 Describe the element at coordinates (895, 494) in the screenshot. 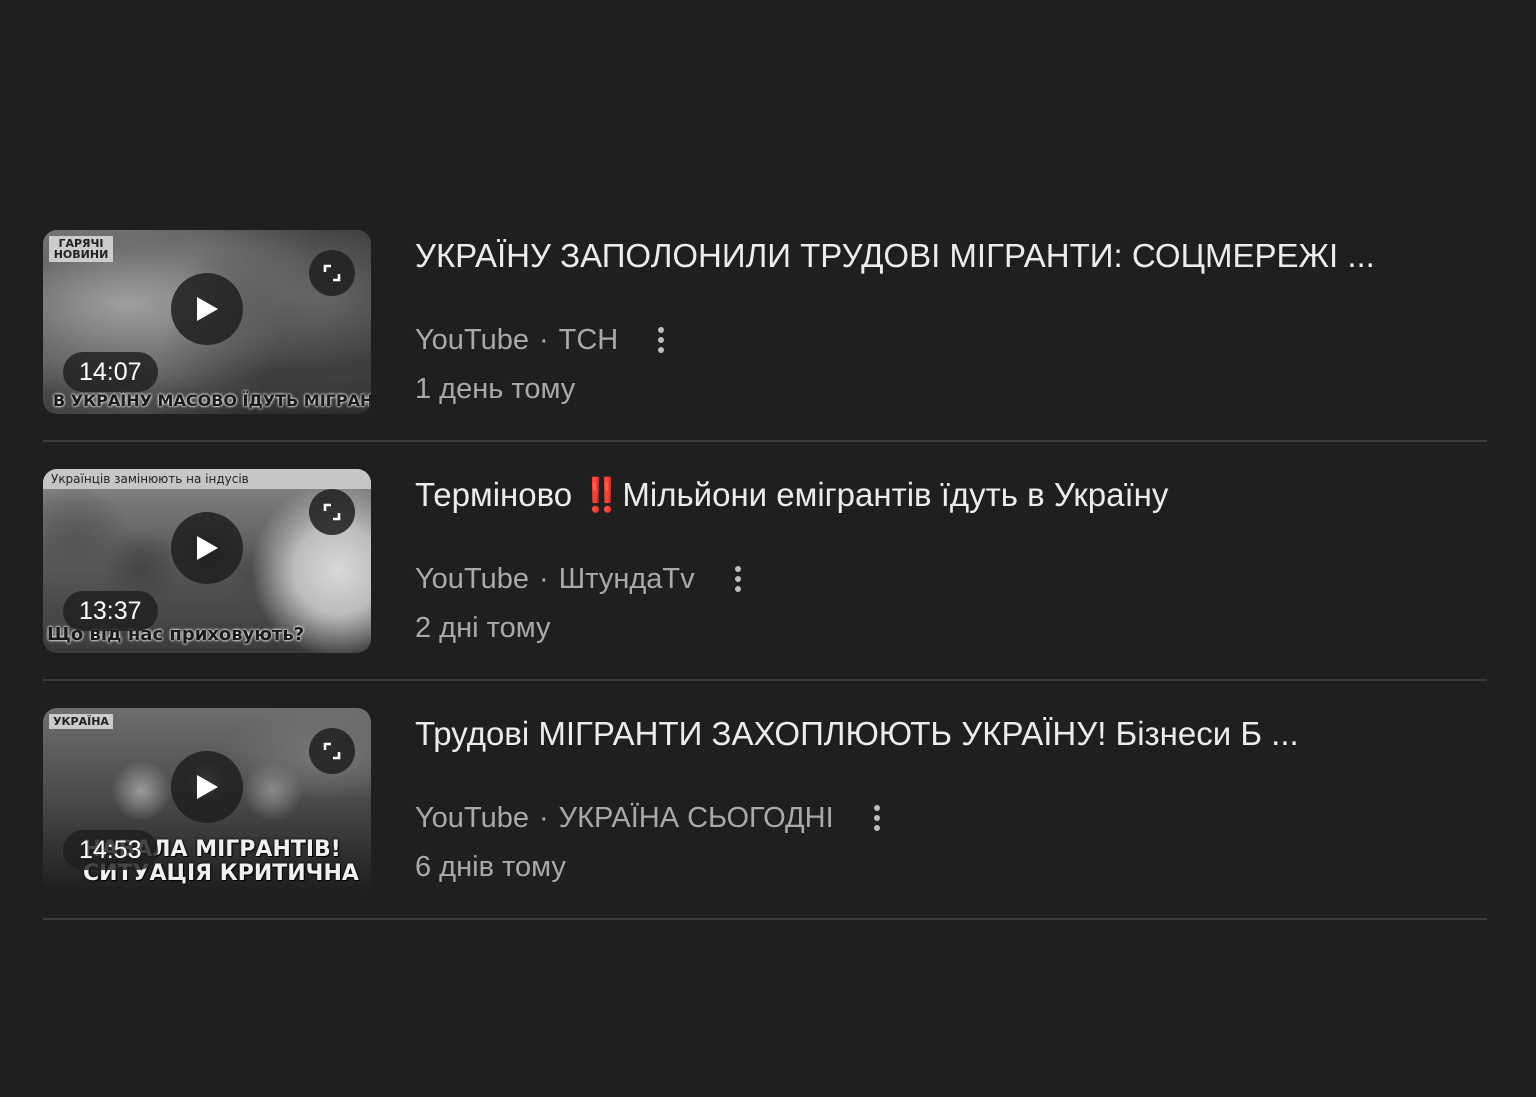

I see `video-title-rest: Мільйони емігрантів їдуть в Україну` at that location.